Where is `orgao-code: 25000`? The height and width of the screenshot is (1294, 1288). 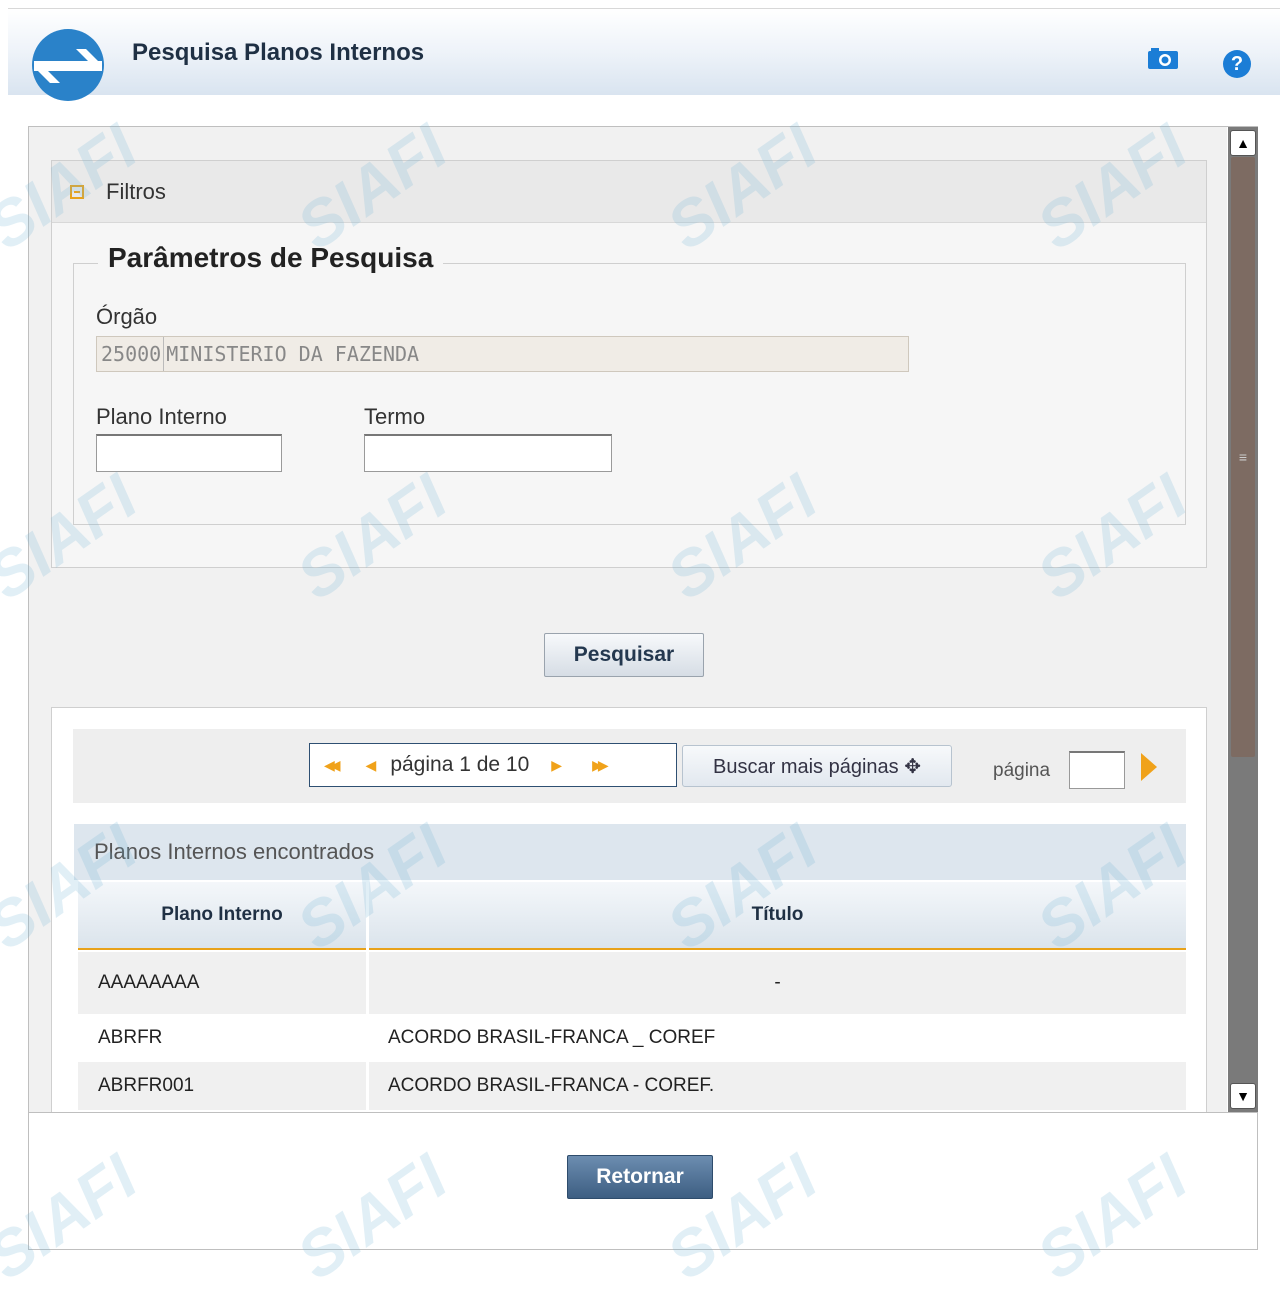
orgao-code: 25000 is located at coordinates (131, 354).